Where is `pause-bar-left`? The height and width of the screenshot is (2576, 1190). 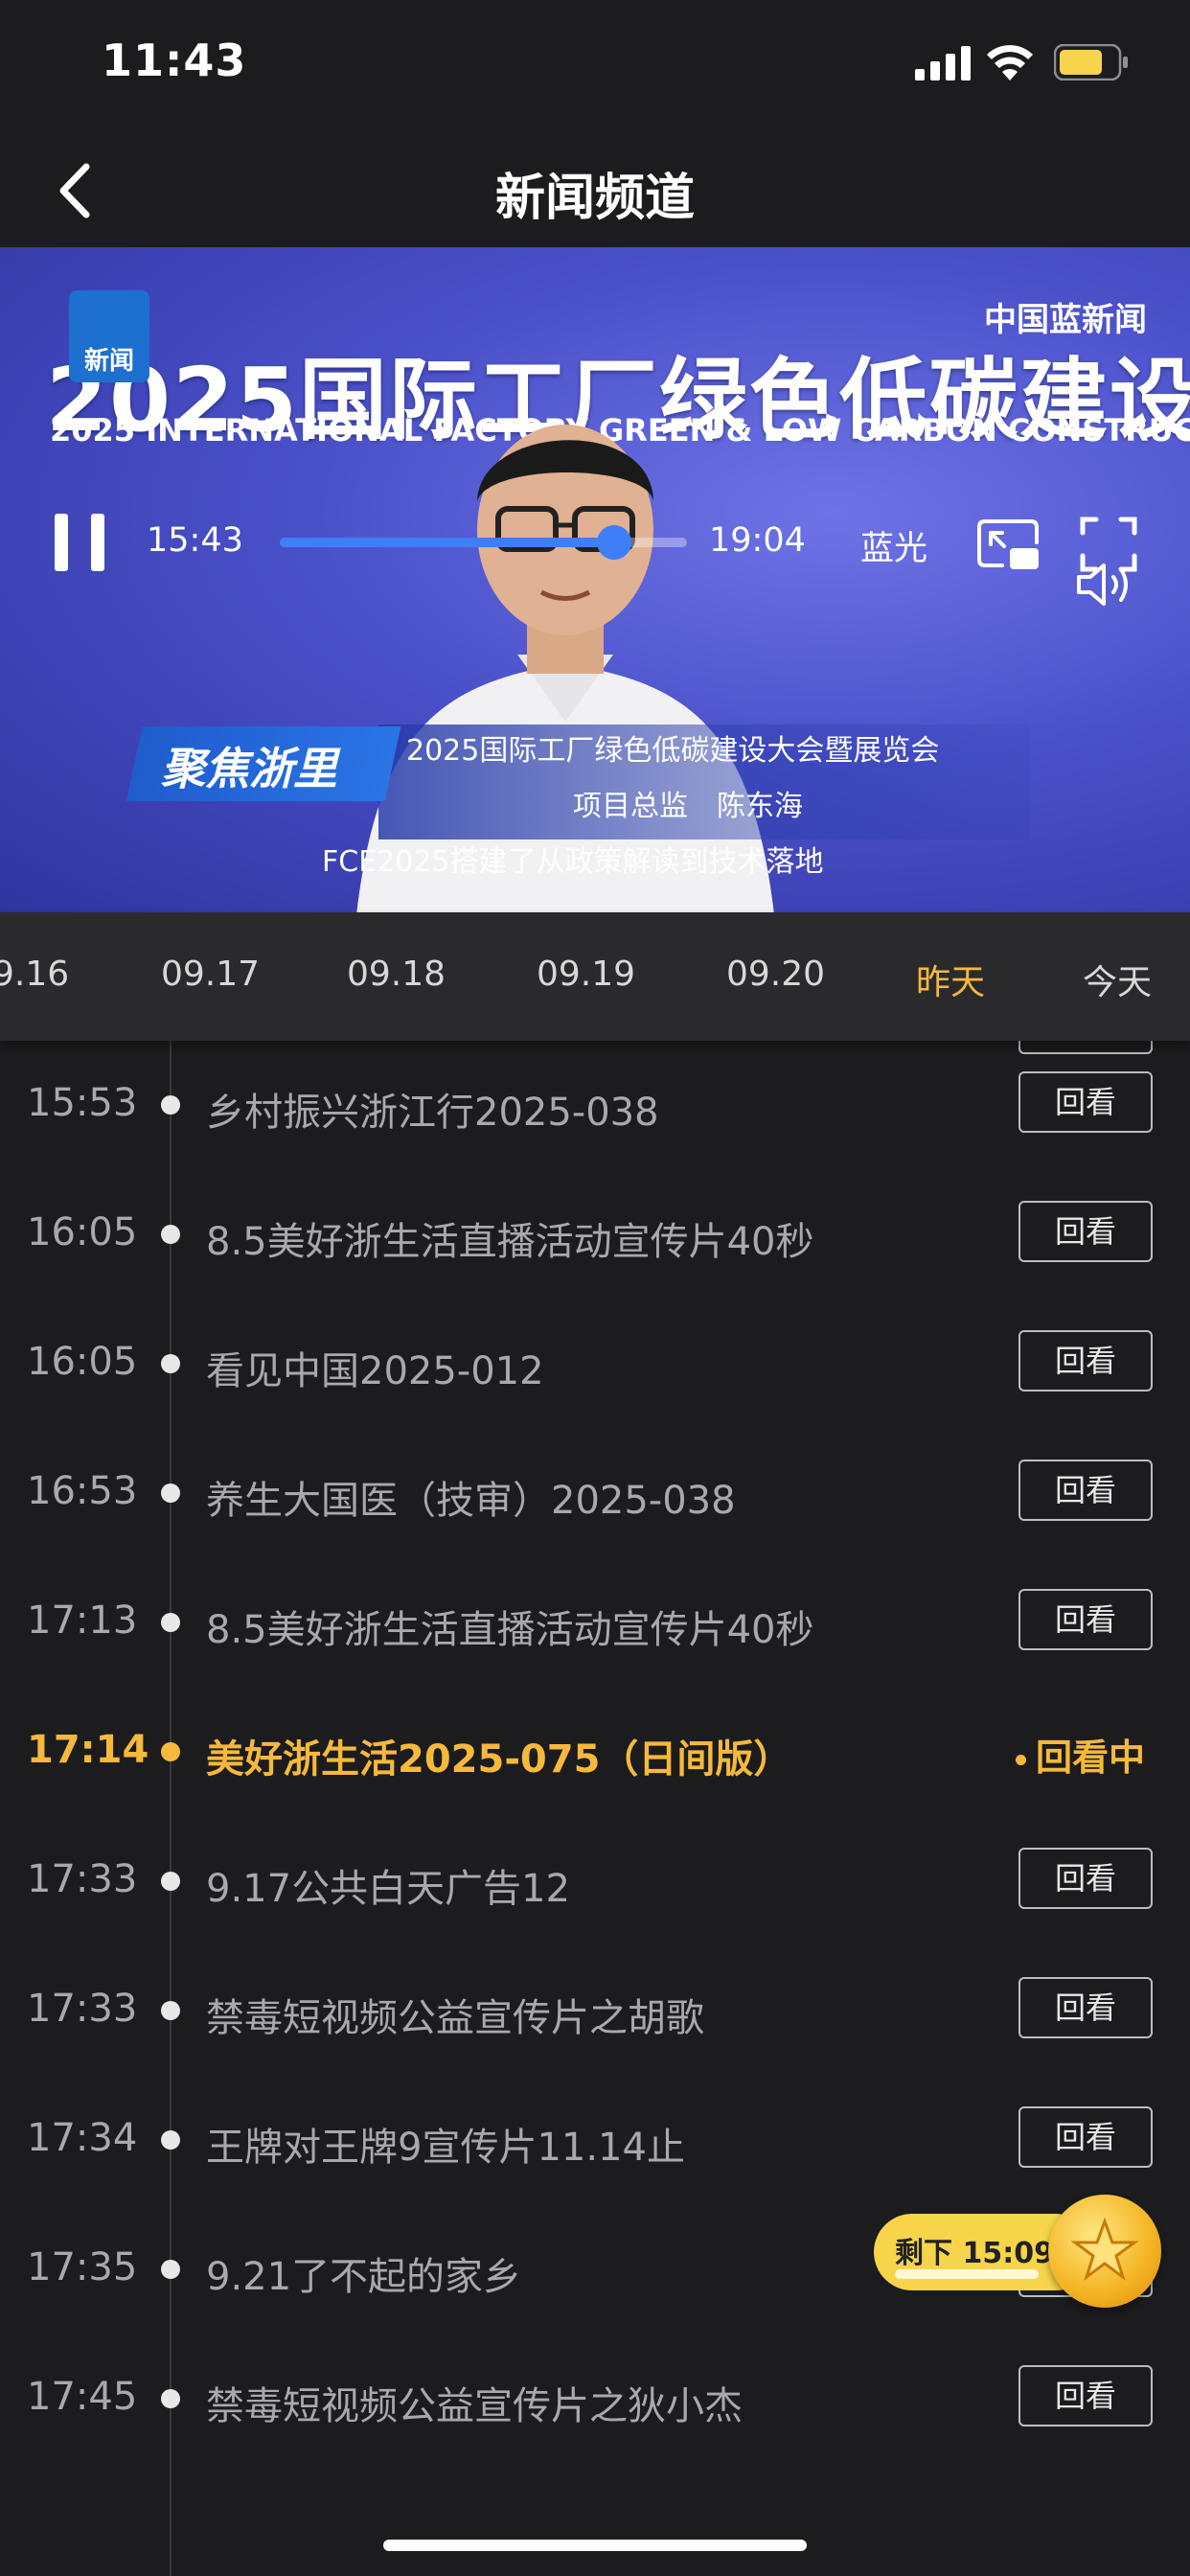
pause-bar-left is located at coordinates (62, 542).